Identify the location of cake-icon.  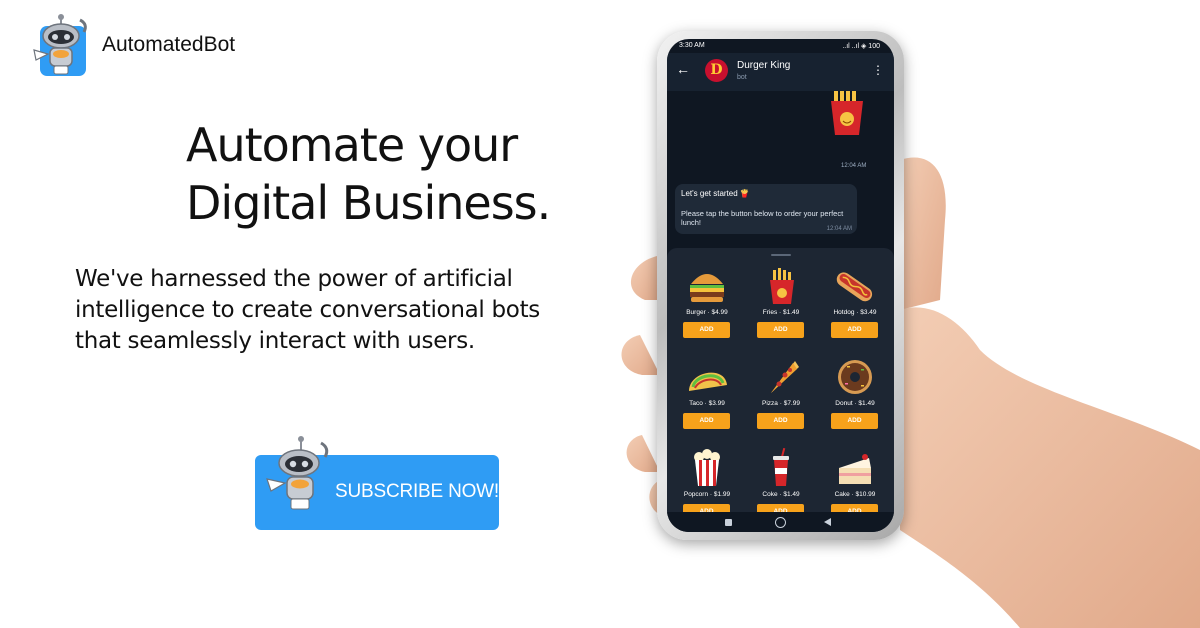
(855, 469).